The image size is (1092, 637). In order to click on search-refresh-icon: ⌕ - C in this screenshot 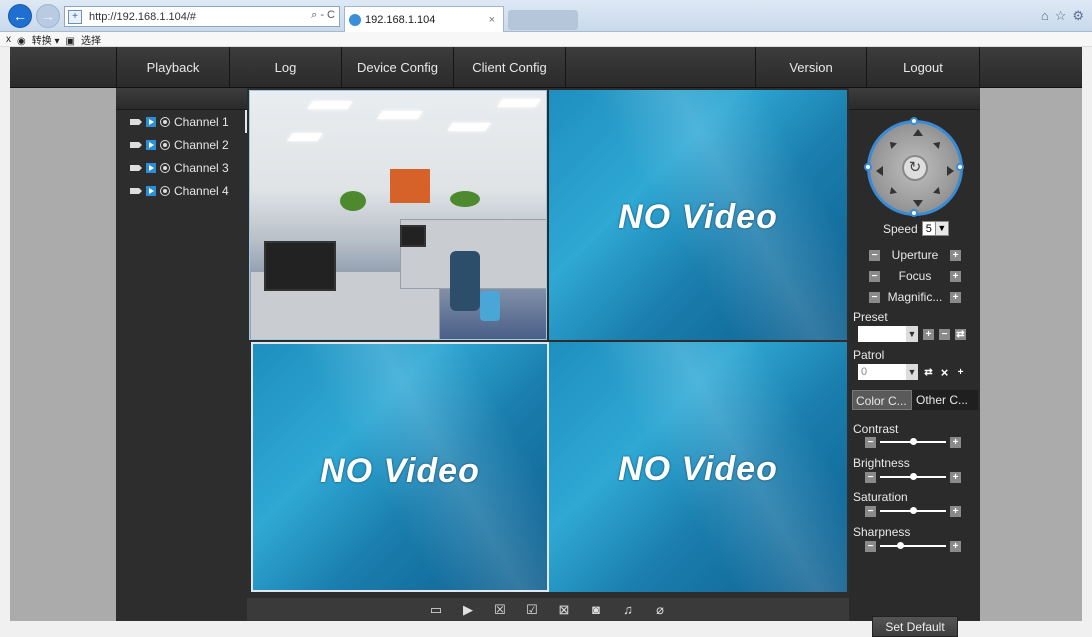, I will do `click(323, 15)`.